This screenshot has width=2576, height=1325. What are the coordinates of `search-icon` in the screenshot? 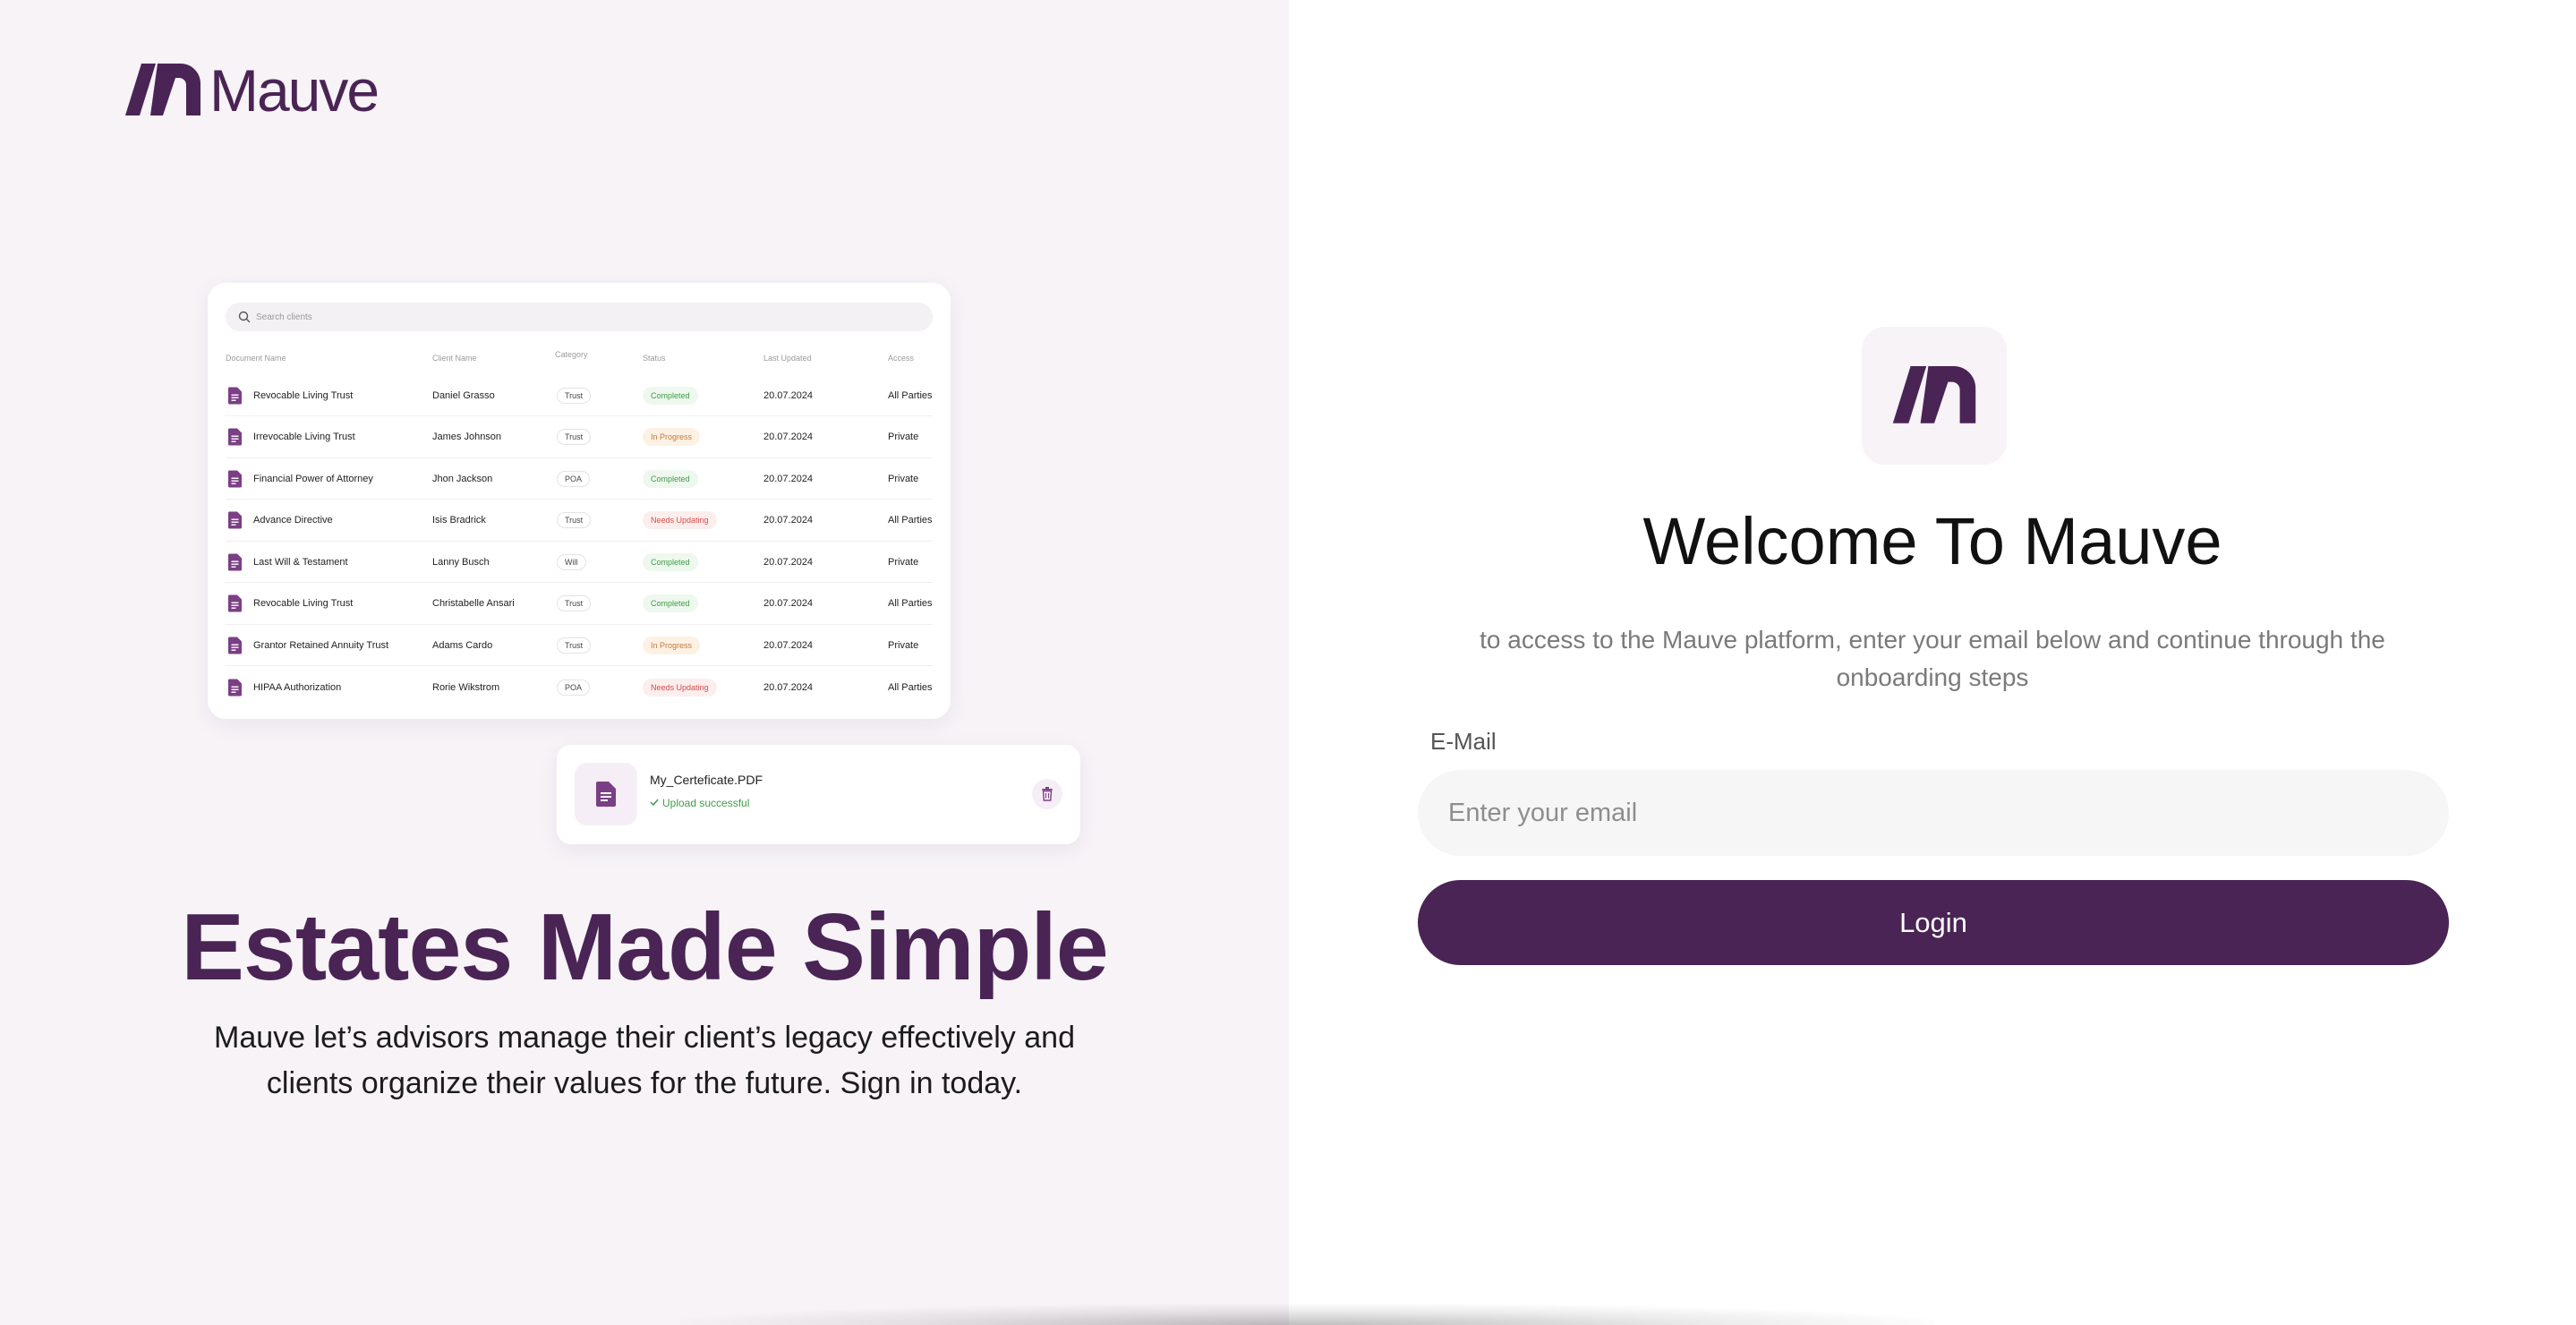 It's located at (244, 317).